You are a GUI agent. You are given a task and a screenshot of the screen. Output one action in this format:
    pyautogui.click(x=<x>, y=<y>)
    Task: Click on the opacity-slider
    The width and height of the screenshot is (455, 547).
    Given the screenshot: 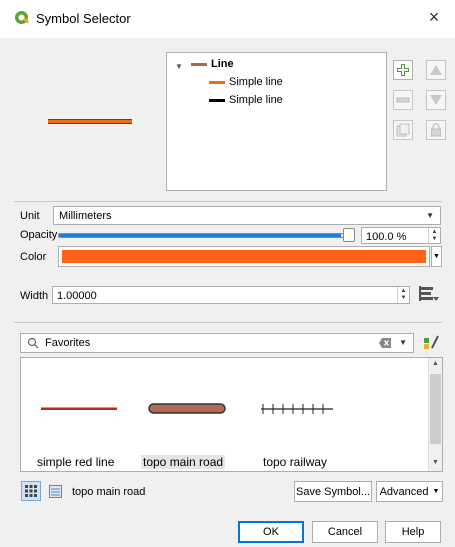 What is the action you would take?
    pyautogui.click(x=204, y=235)
    